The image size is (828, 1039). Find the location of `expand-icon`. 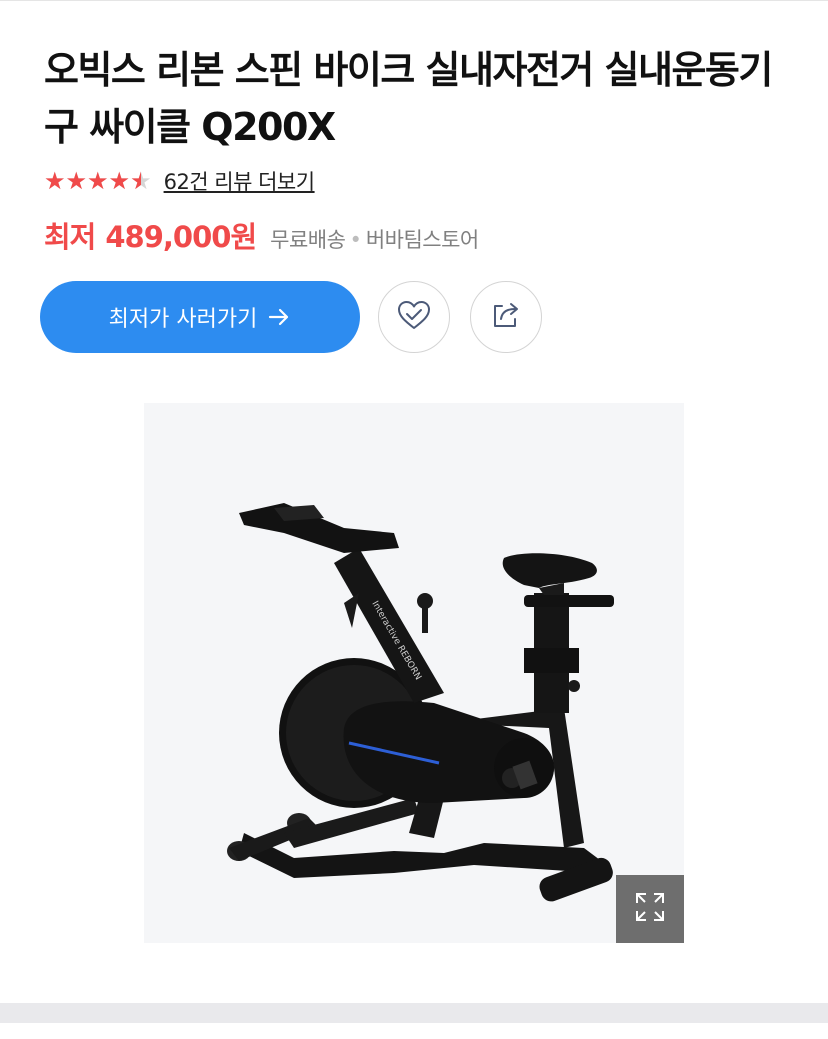

expand-icon is located at coordinates (650, 909).